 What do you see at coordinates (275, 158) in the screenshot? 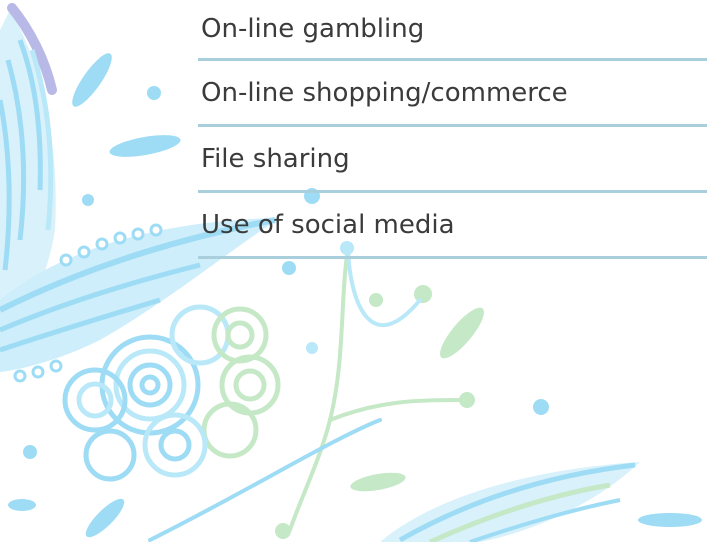
I see `list-item-label: File sharing` at bounding box center [275, 158].